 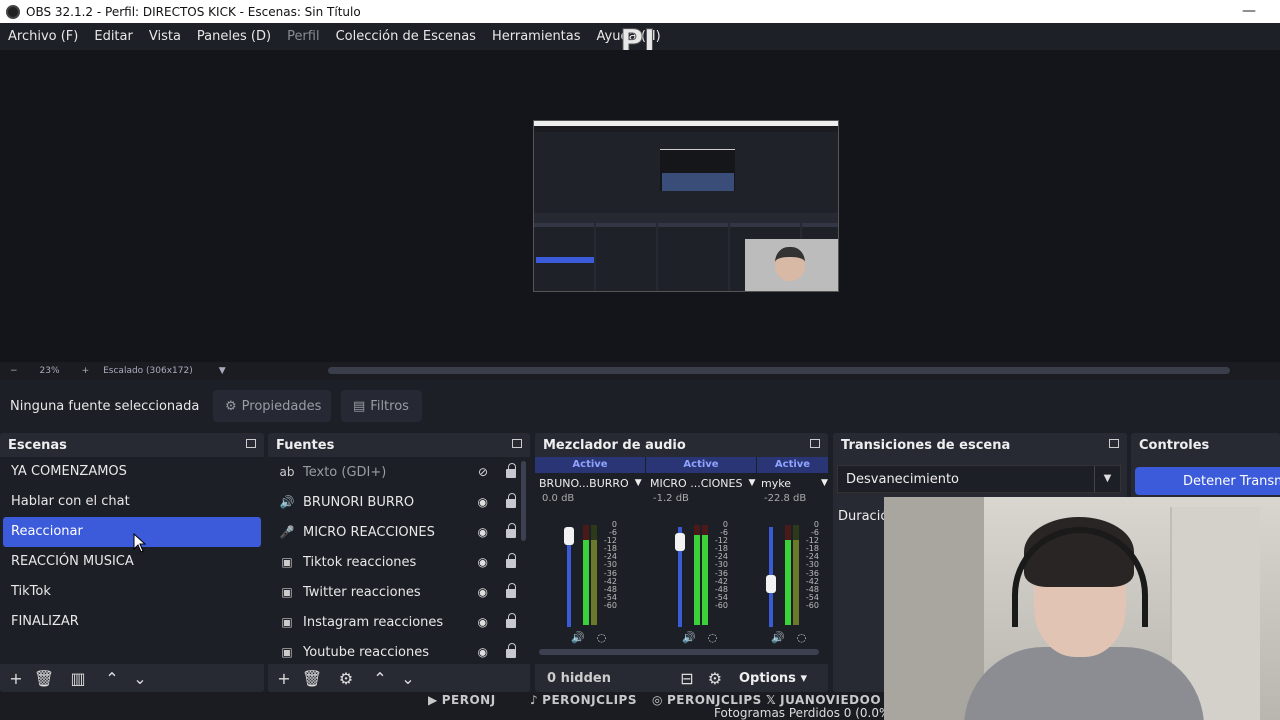 What do you see at coordinates (86, 371) in the screenshot?
I see `zoom-in-button: +` at bounding box center [86, 371].